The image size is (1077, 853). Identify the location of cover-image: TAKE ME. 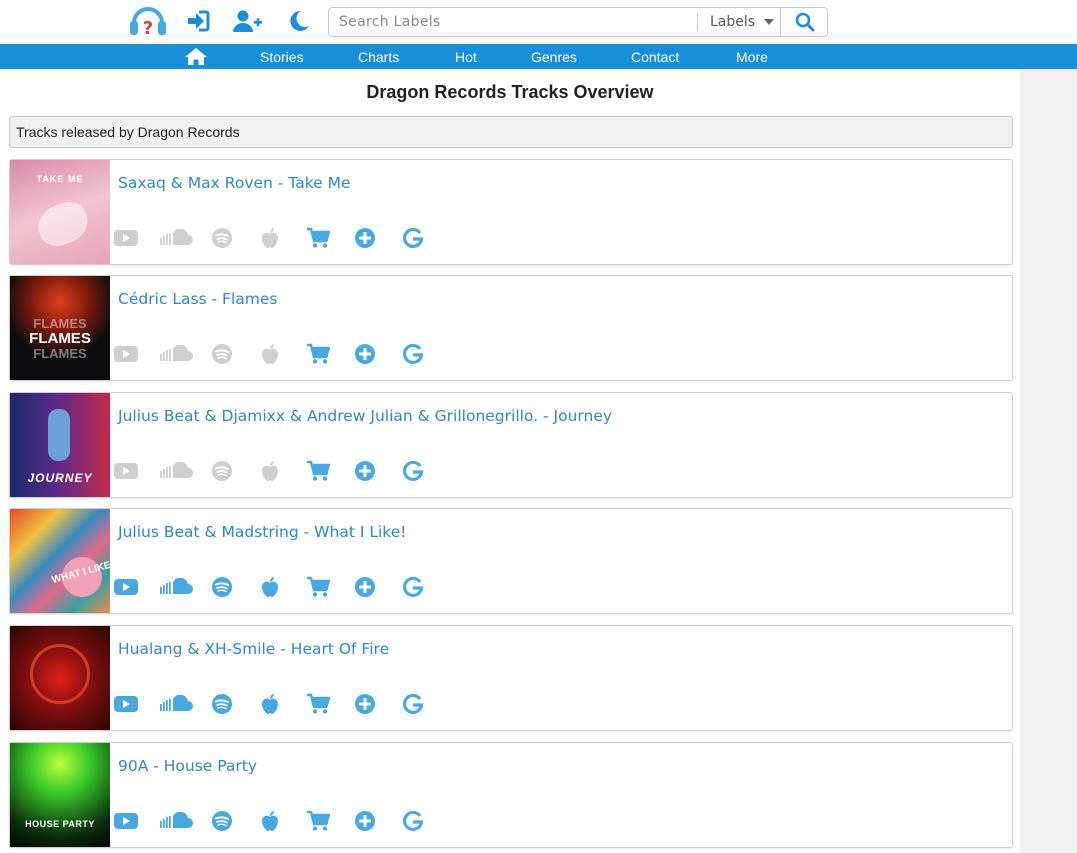
(60, 212).